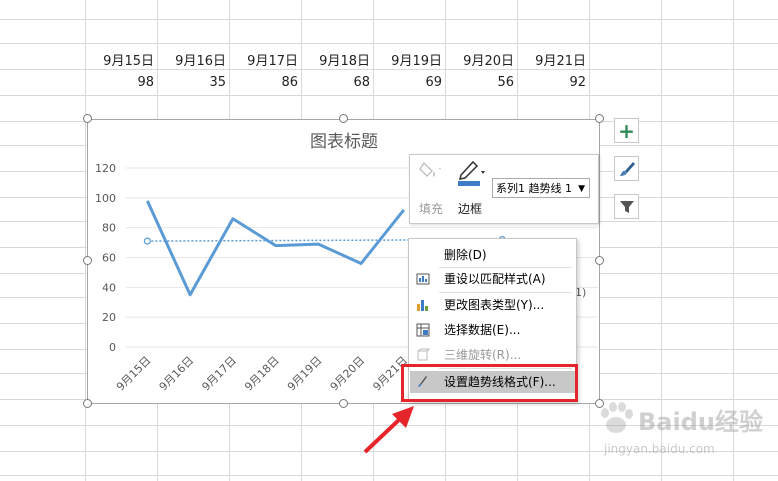 This screenshot has height=481, width=778. What do you see at coordinates (534, 188) in the screenshot?
I see `series-dropdown-value: 系列1 趋势线 1` at bounding box center [534, 188].